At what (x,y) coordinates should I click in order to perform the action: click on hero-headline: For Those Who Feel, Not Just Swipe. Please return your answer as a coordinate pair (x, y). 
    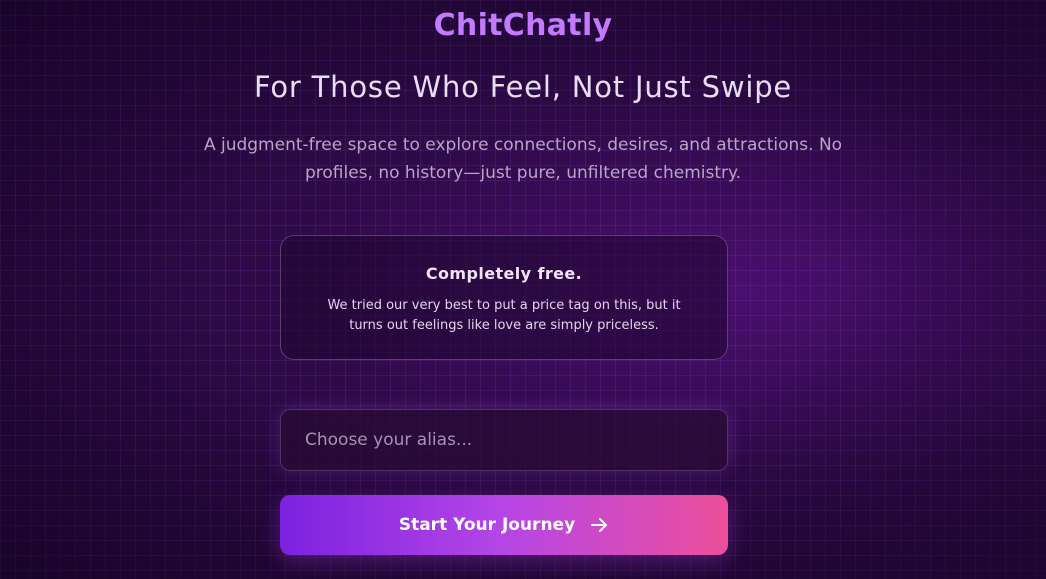
    Looking at the image, I should click on (523, 87).